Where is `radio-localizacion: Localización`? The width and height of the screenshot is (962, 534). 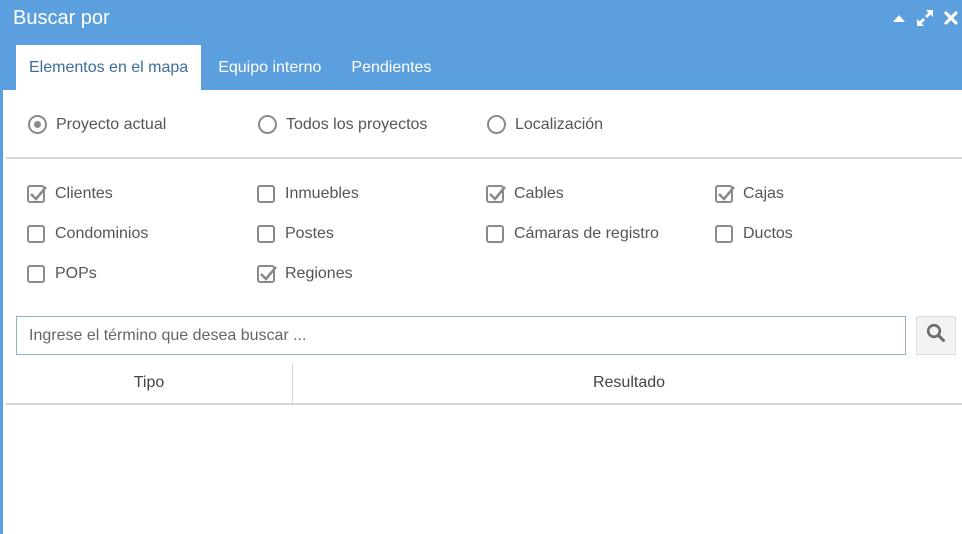 radio-localizacion: Localización is located at coordinates (545, 124).